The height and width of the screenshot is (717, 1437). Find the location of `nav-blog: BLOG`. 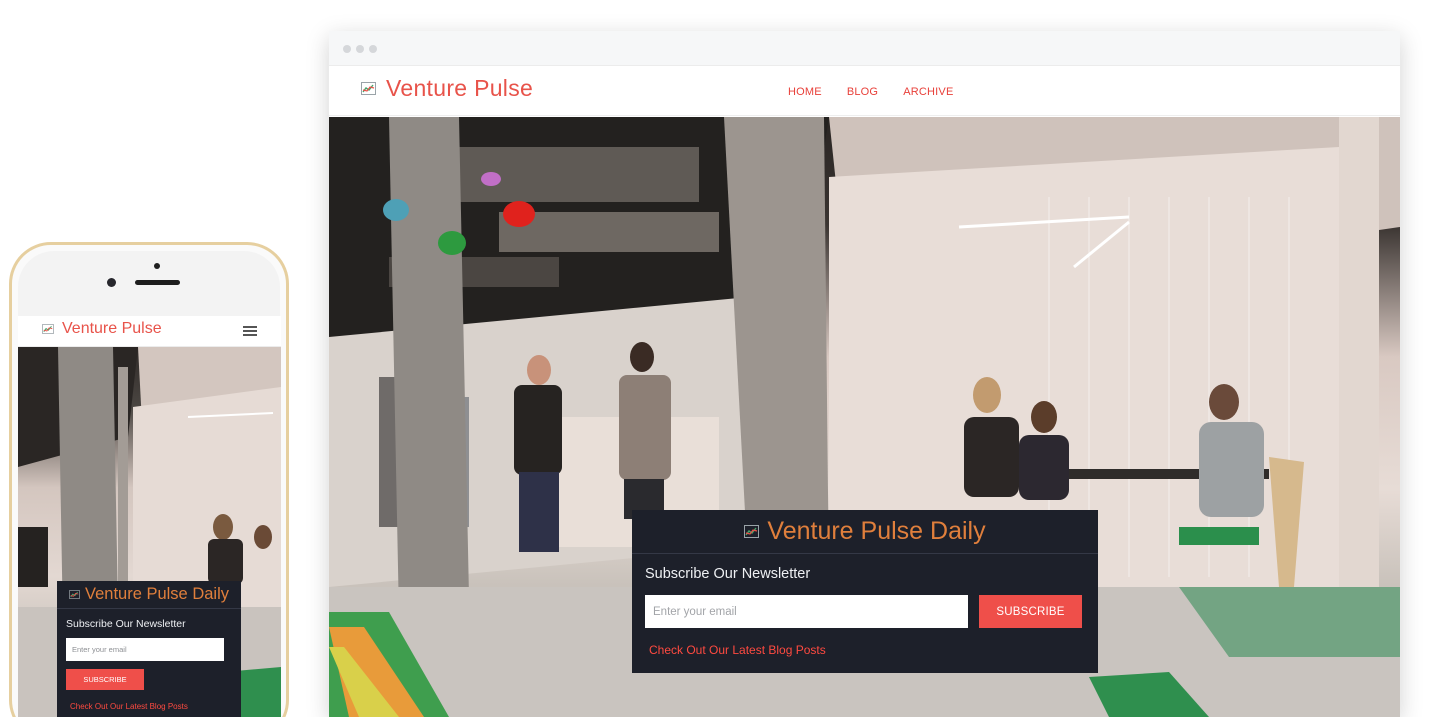

nav-blog: BLOG is located at coordinates (862, 92).